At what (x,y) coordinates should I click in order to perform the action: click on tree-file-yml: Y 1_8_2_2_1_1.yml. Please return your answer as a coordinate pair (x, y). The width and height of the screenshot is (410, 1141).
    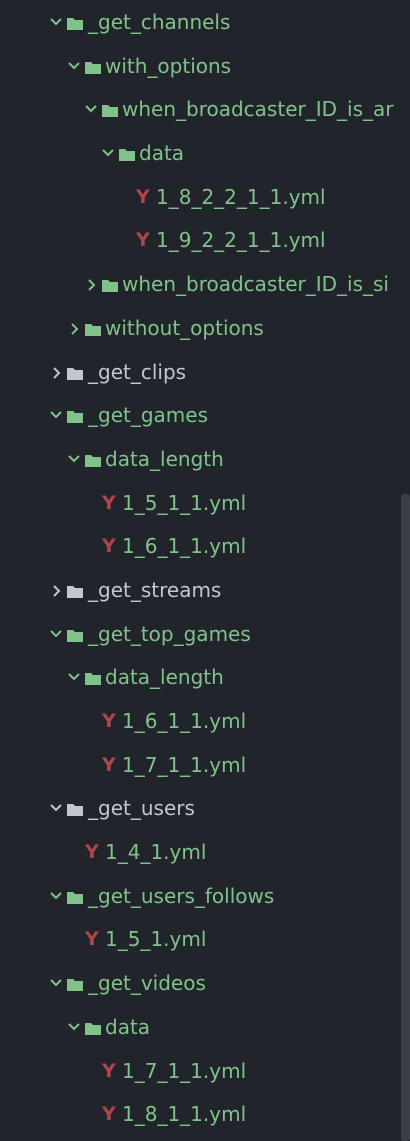
    Looking at the image, I should click on (205, 198).